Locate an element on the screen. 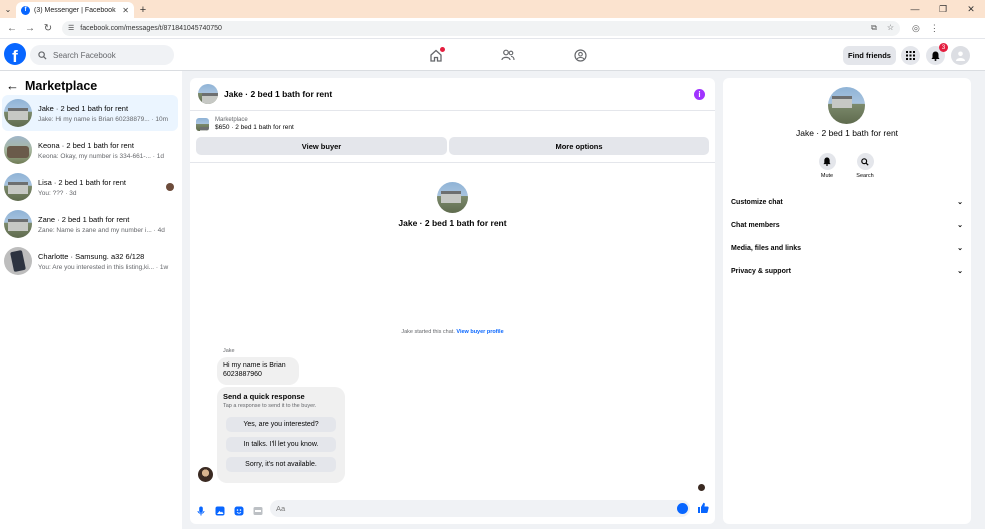 The image size is (985, 529). search-box: Search Facebook is located at coordinates (102, 55).